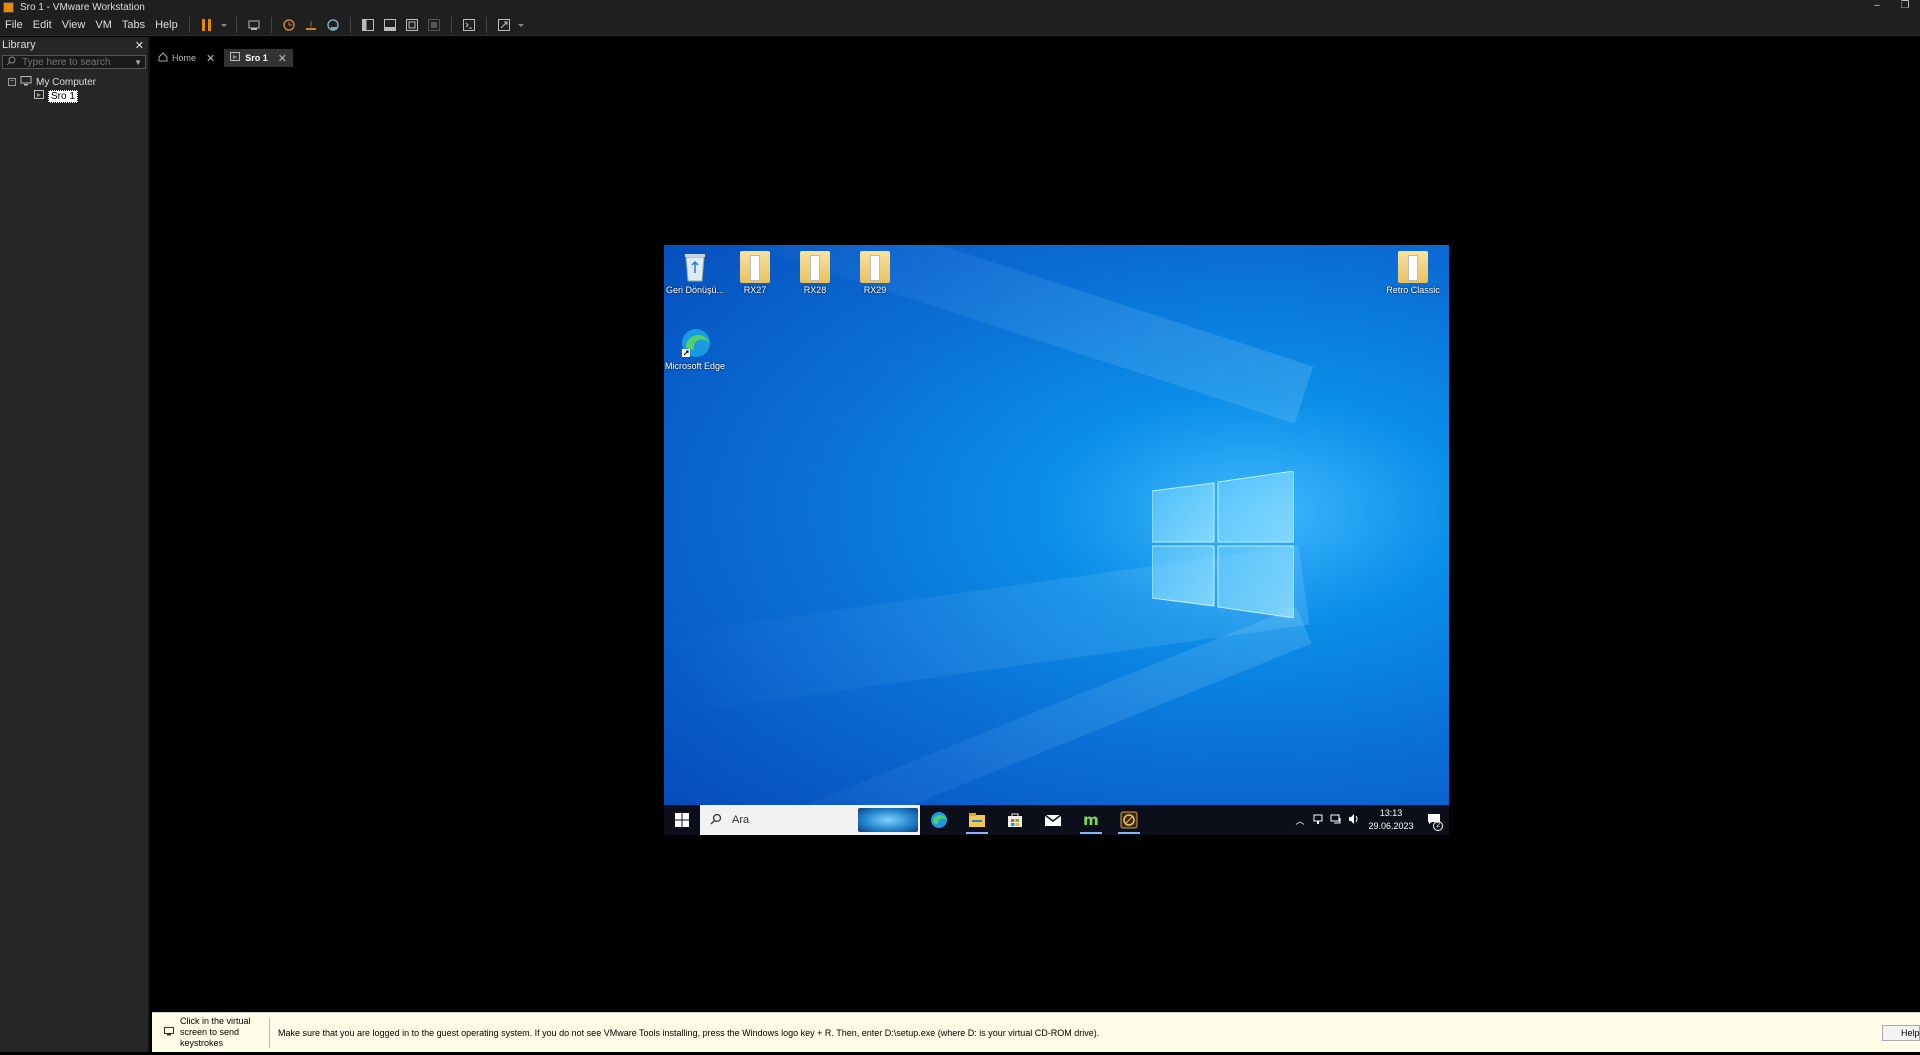  I want to click on menu-help: Help, so click(166, 25).